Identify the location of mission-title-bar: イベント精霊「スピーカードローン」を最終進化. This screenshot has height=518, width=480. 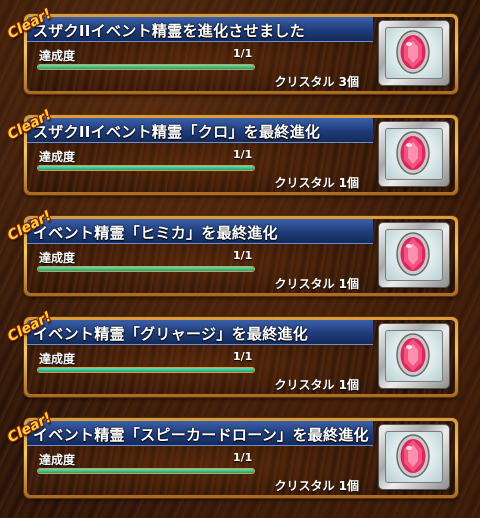
(200, 433).